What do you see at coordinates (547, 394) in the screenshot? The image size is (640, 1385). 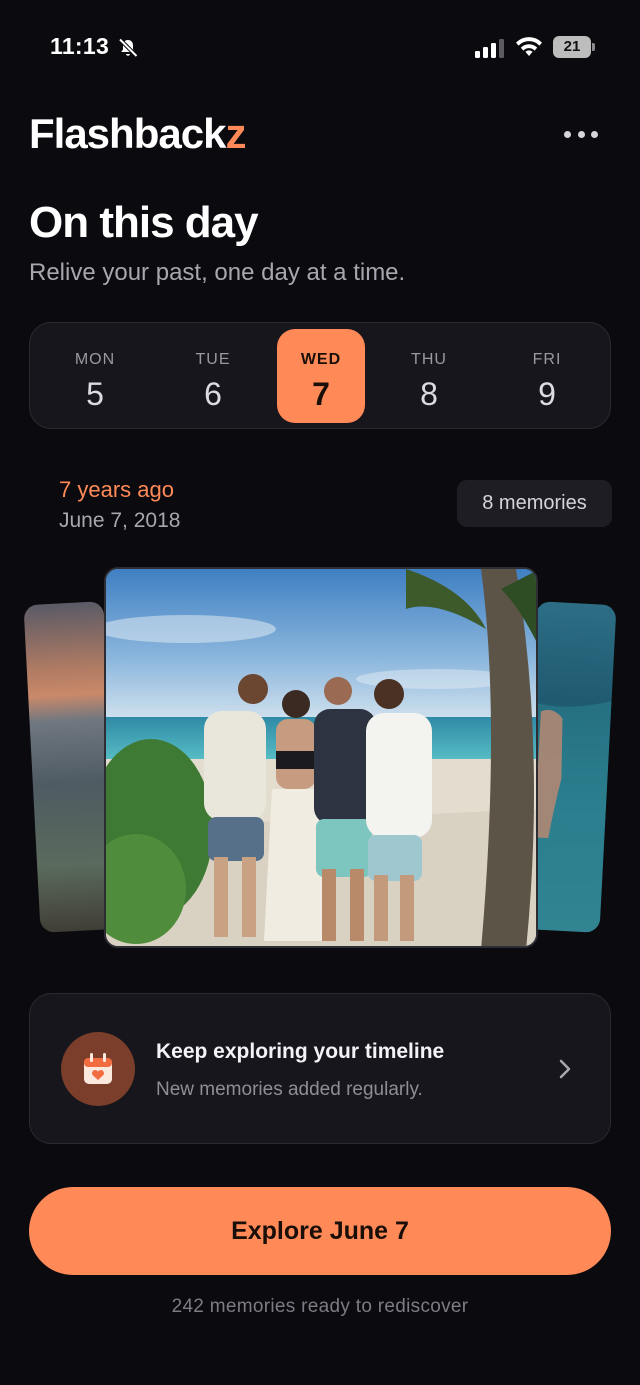 I see `day-number: 9` at bounding box center [547, 394].